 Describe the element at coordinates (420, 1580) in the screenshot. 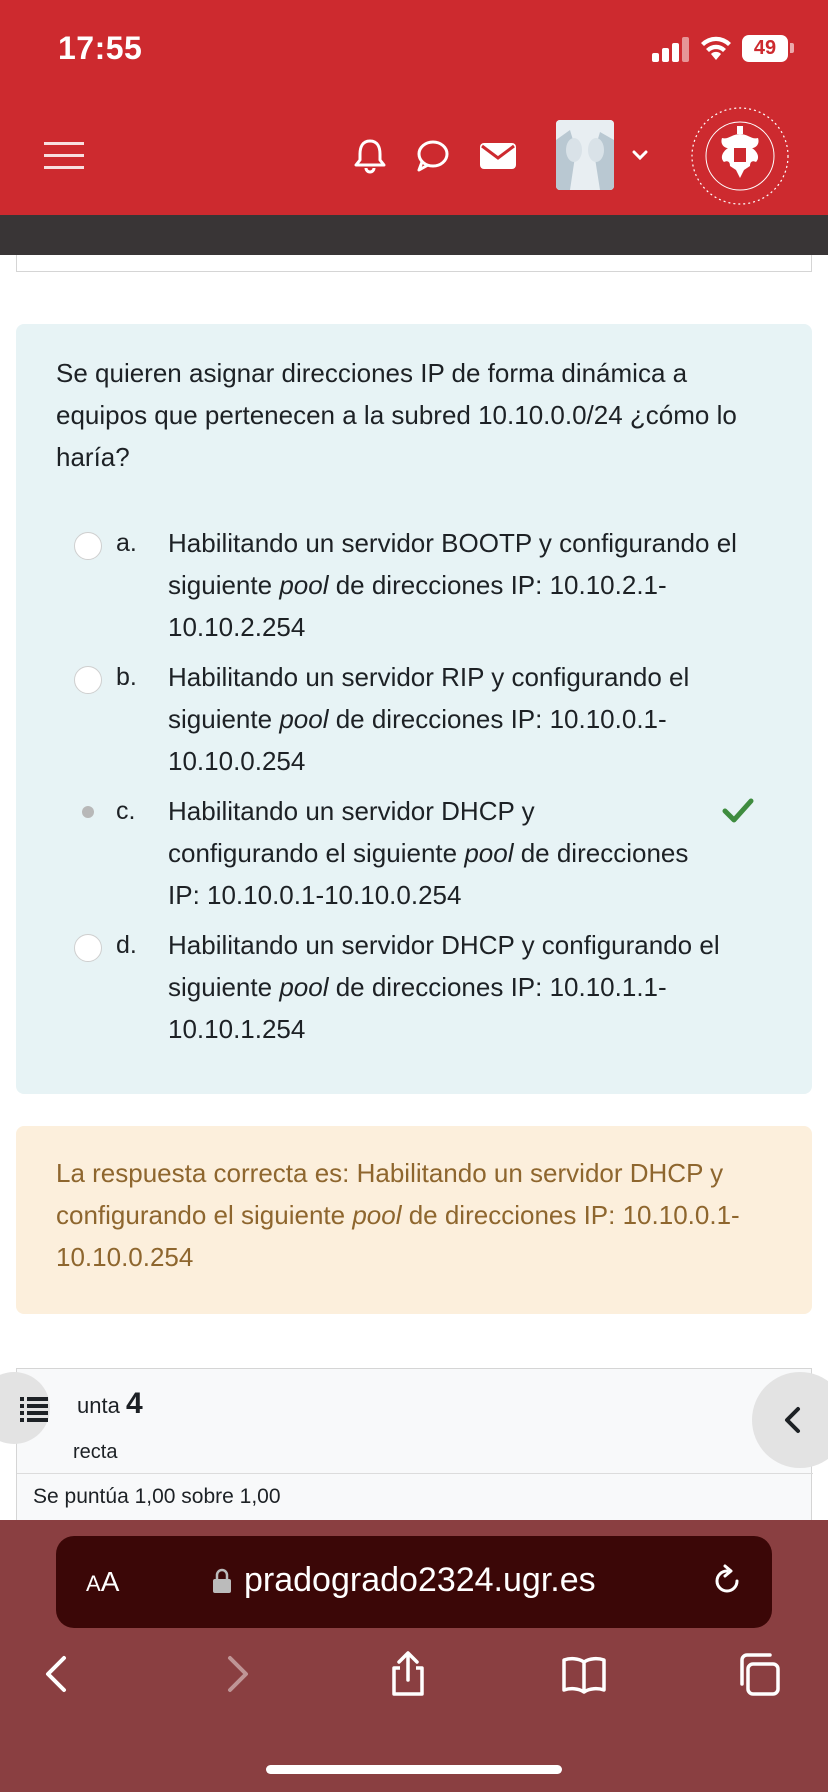

I see `url-text: pradogrado2324.ugr.es` at that location.